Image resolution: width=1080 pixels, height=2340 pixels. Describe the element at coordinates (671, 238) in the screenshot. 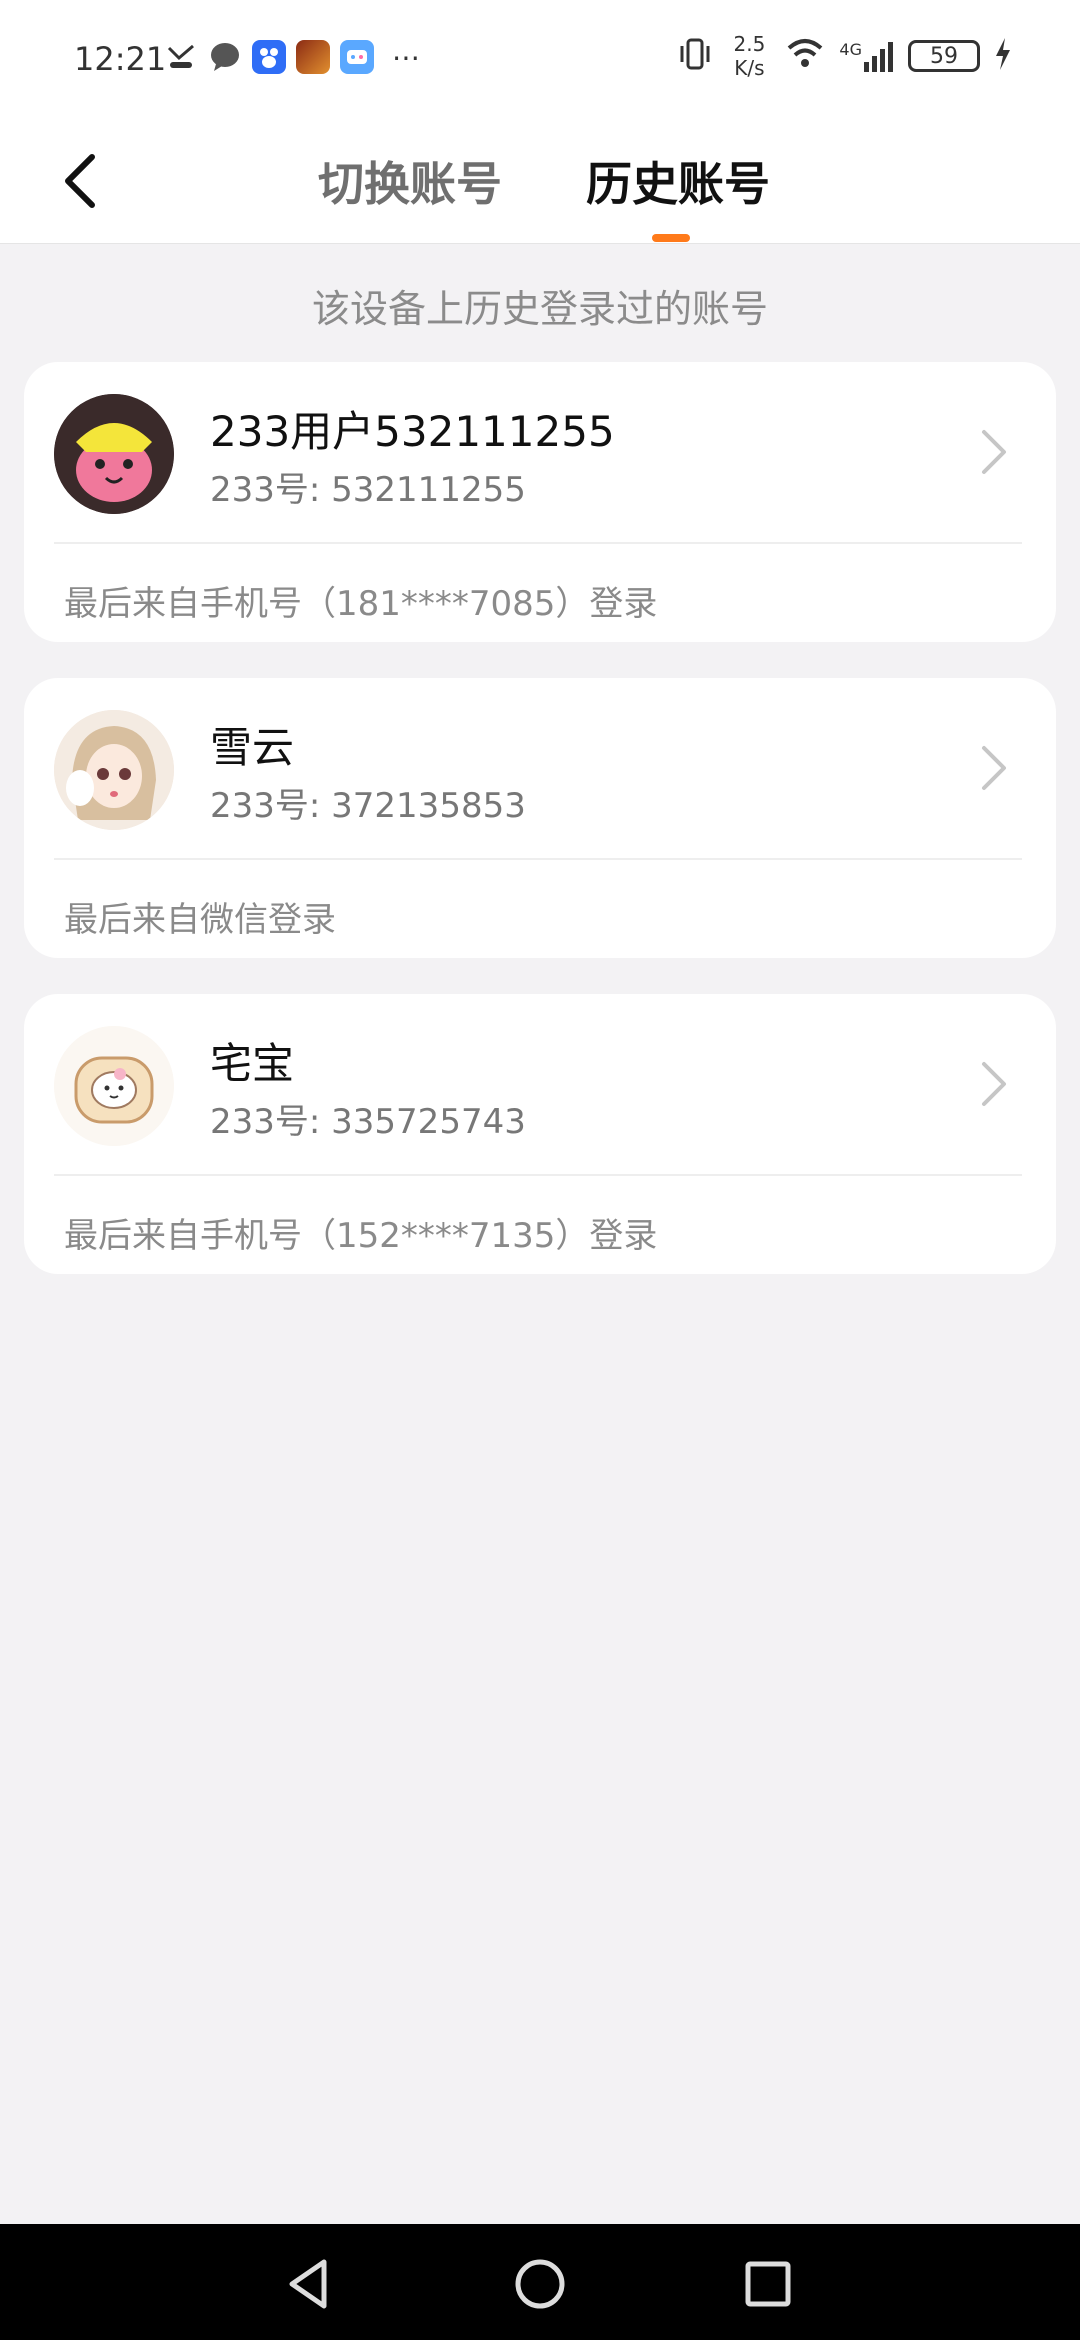

I see `active-tab-indicator` at that location.